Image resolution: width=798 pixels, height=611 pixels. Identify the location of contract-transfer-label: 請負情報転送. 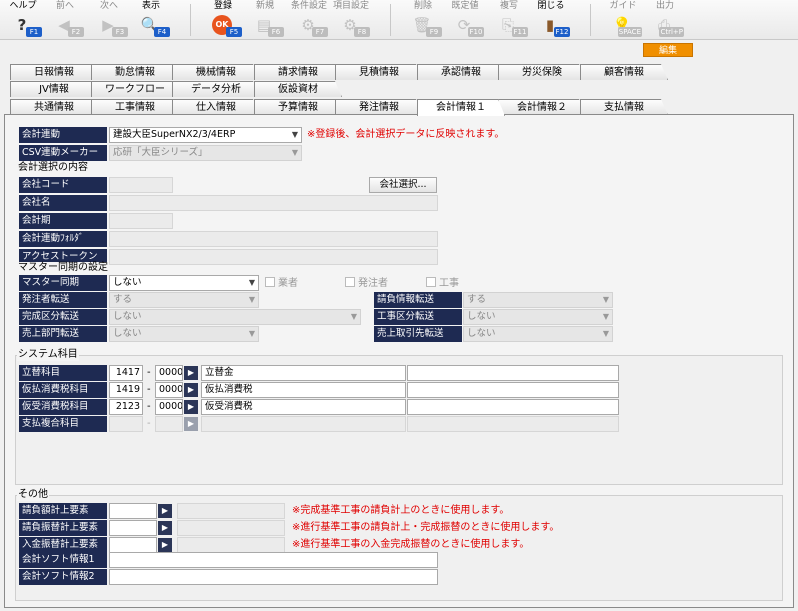
(418, 300).